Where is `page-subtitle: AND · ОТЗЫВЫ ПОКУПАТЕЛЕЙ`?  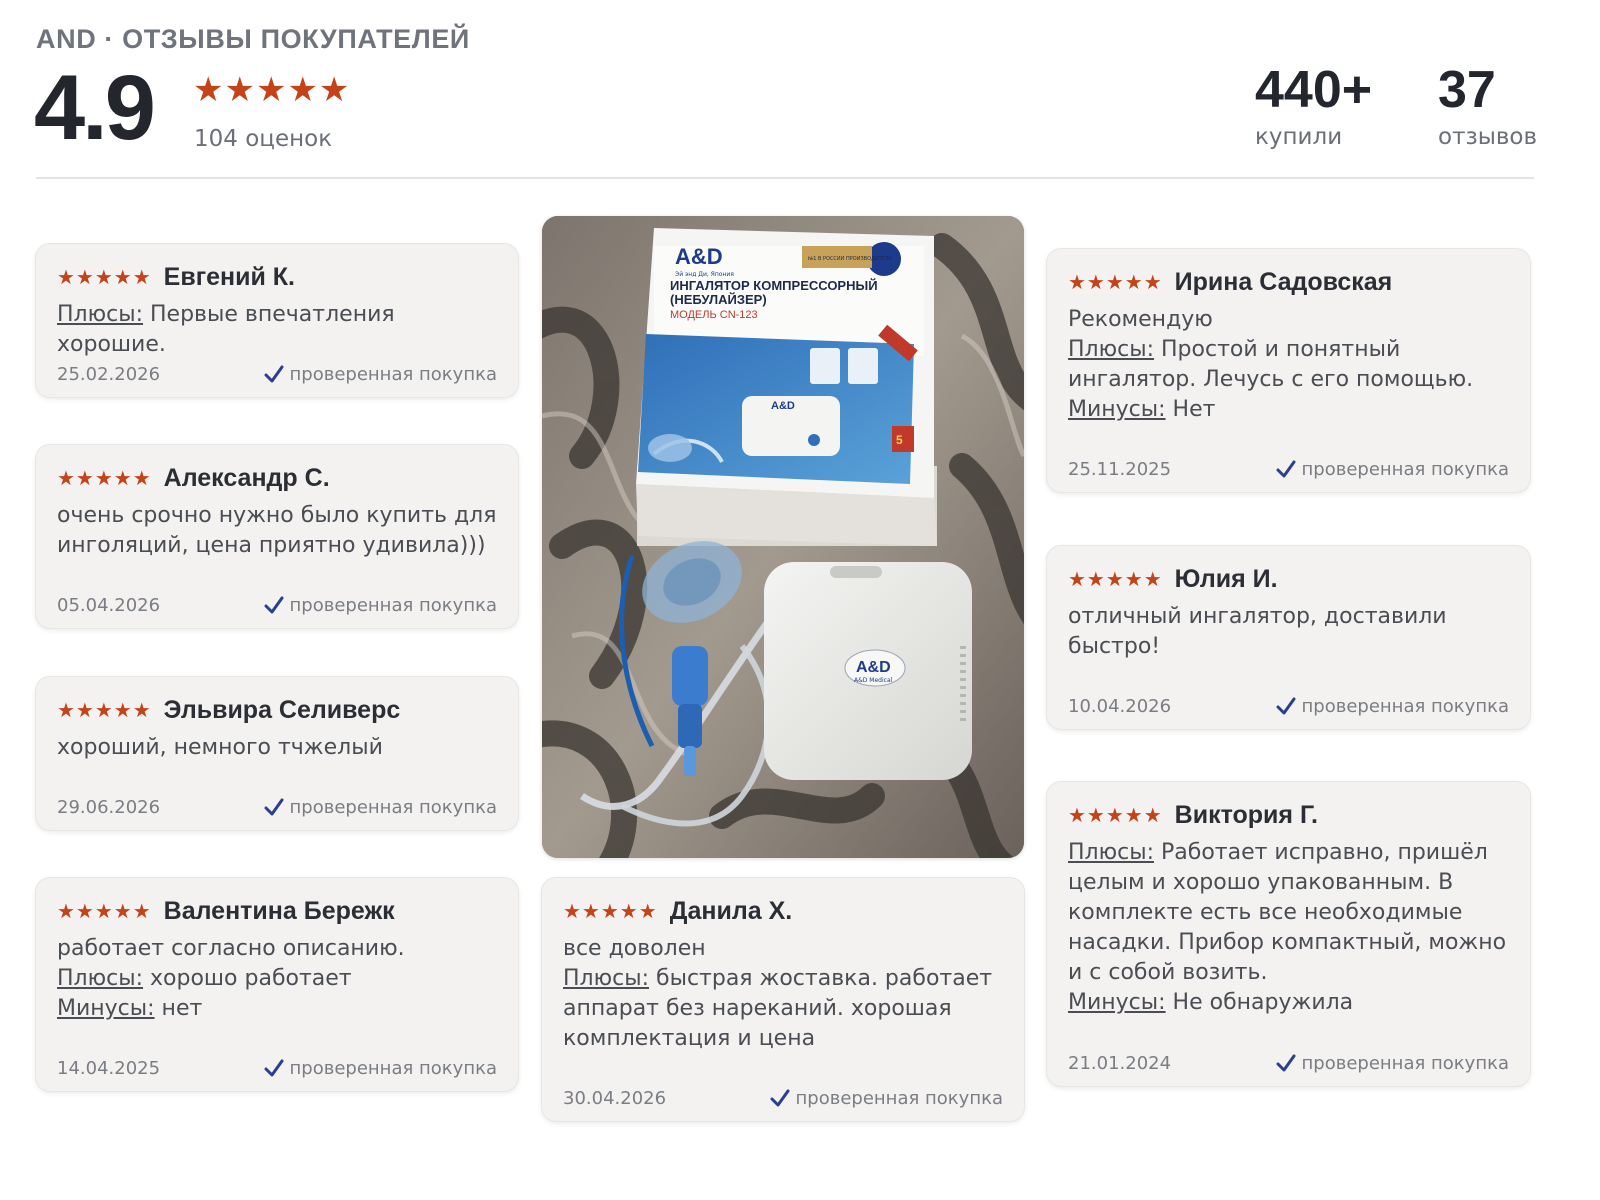 page-subtitle: AND · ОТЗЫВЫ ПОКУПАТЕЛЕЙ is located at coordinates (253, 39).